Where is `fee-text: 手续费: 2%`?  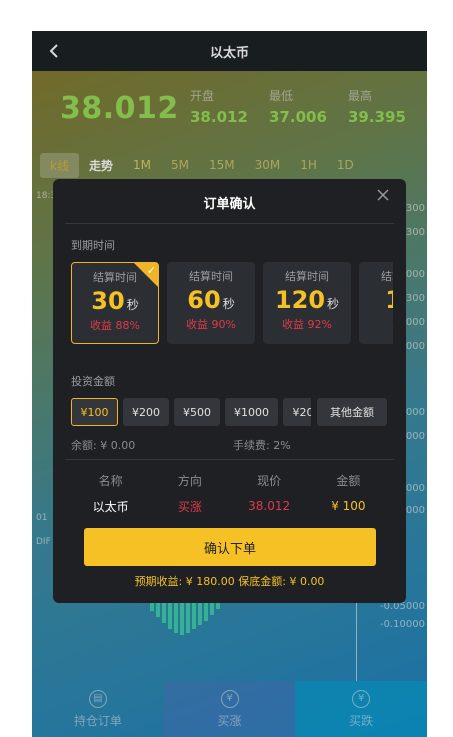 fee-text: 手续费: 2% is located at coordinates (262, 445).